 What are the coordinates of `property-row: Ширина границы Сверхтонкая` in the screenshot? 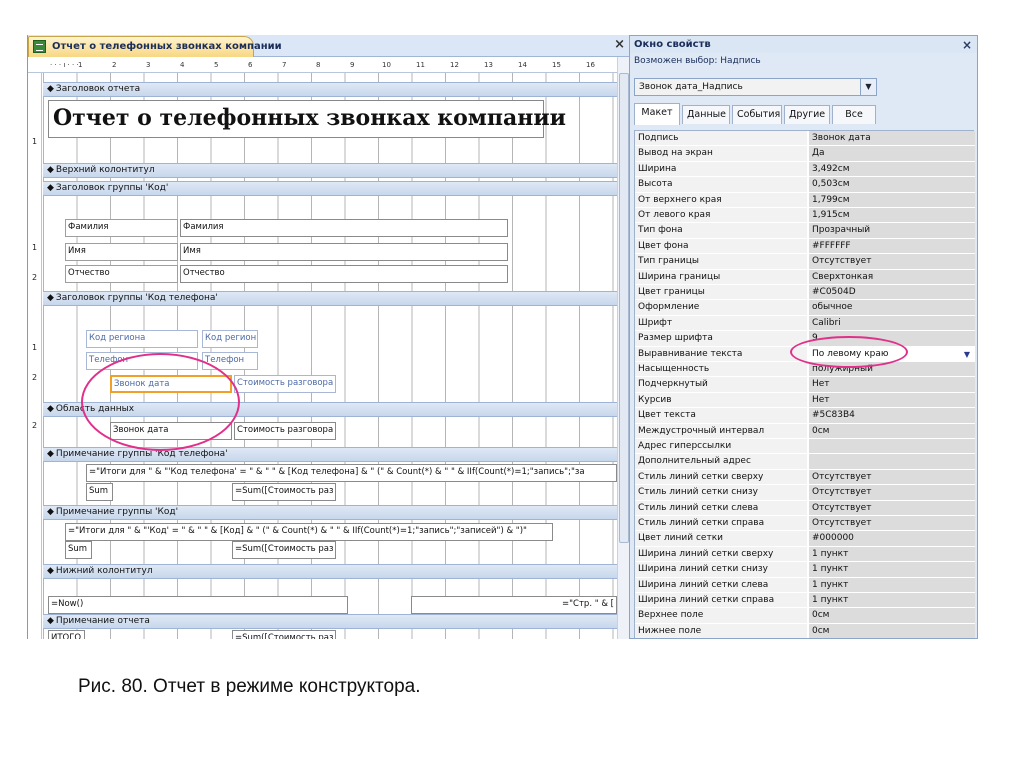 It's located at (805, 277).